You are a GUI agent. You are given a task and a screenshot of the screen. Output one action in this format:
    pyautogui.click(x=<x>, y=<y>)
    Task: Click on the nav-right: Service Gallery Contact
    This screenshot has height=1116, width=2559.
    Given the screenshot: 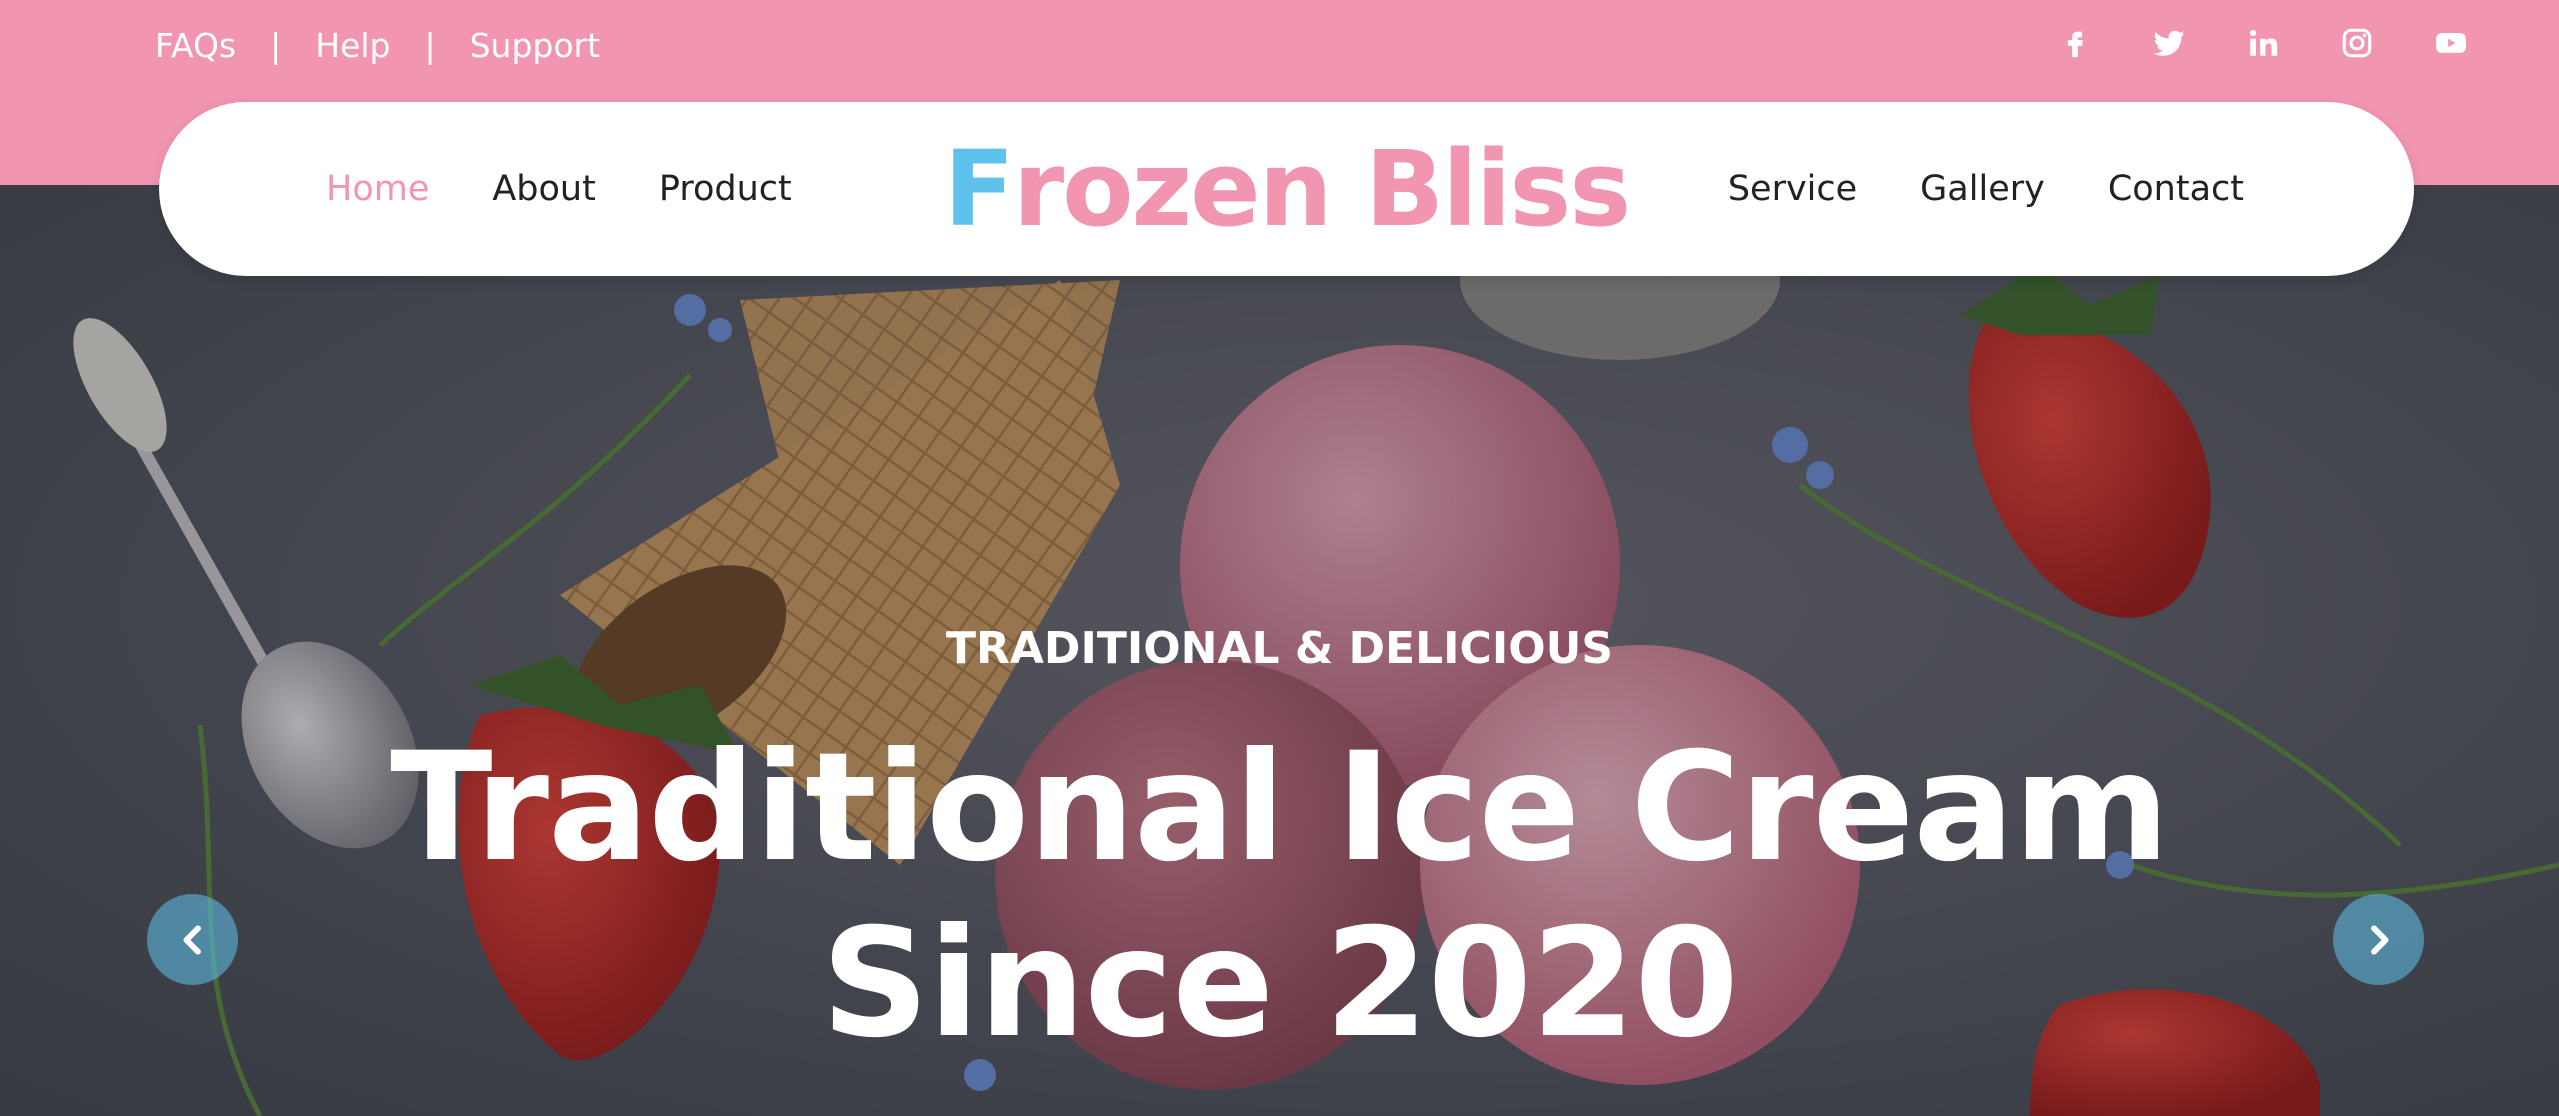 What is the action you would take?
    pyautogui.click(x=1954, y=189)
    